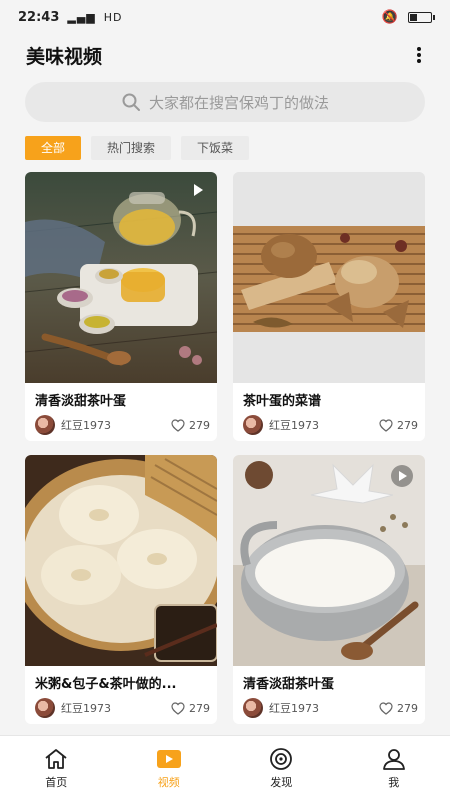 This screenshot has width=450, height=800. Describe the element at coordinates (421, 17) in the screenshot. I see `battery-icon` at that location.